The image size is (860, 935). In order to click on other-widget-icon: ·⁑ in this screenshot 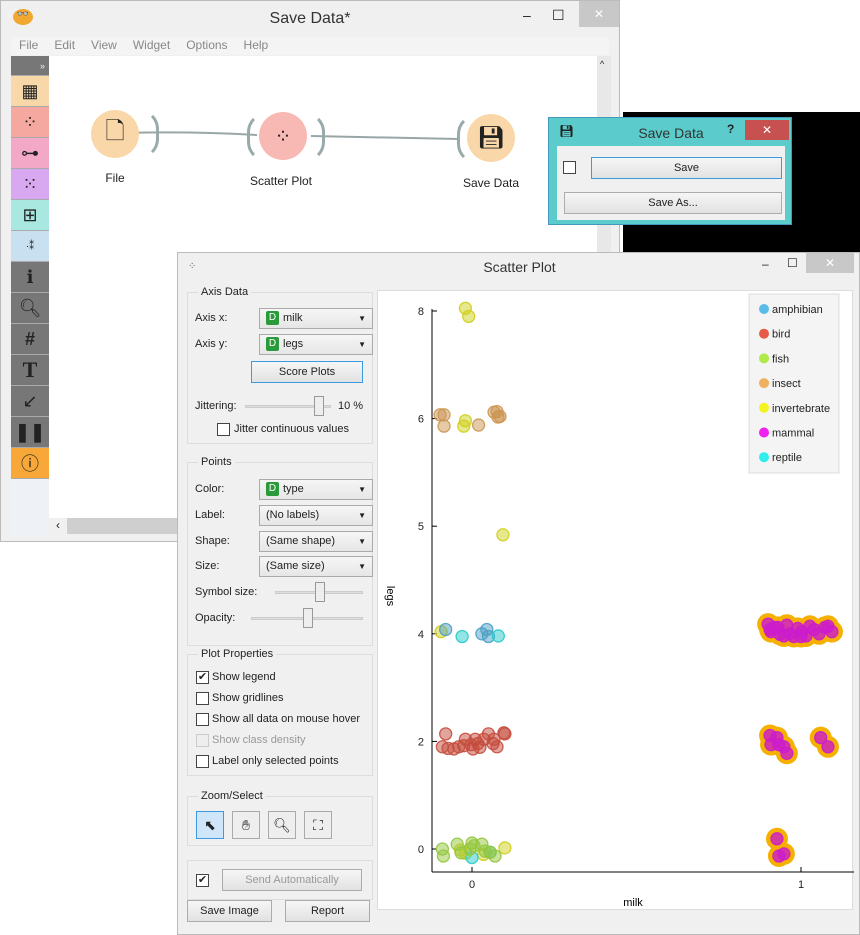, I will do `click(30, 246)`.